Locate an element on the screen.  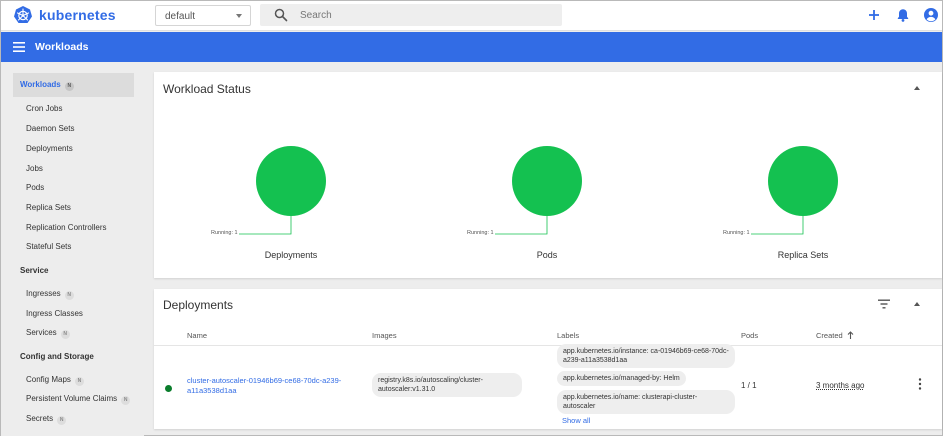
namespace-value: default is located at coordinates (180, 16).